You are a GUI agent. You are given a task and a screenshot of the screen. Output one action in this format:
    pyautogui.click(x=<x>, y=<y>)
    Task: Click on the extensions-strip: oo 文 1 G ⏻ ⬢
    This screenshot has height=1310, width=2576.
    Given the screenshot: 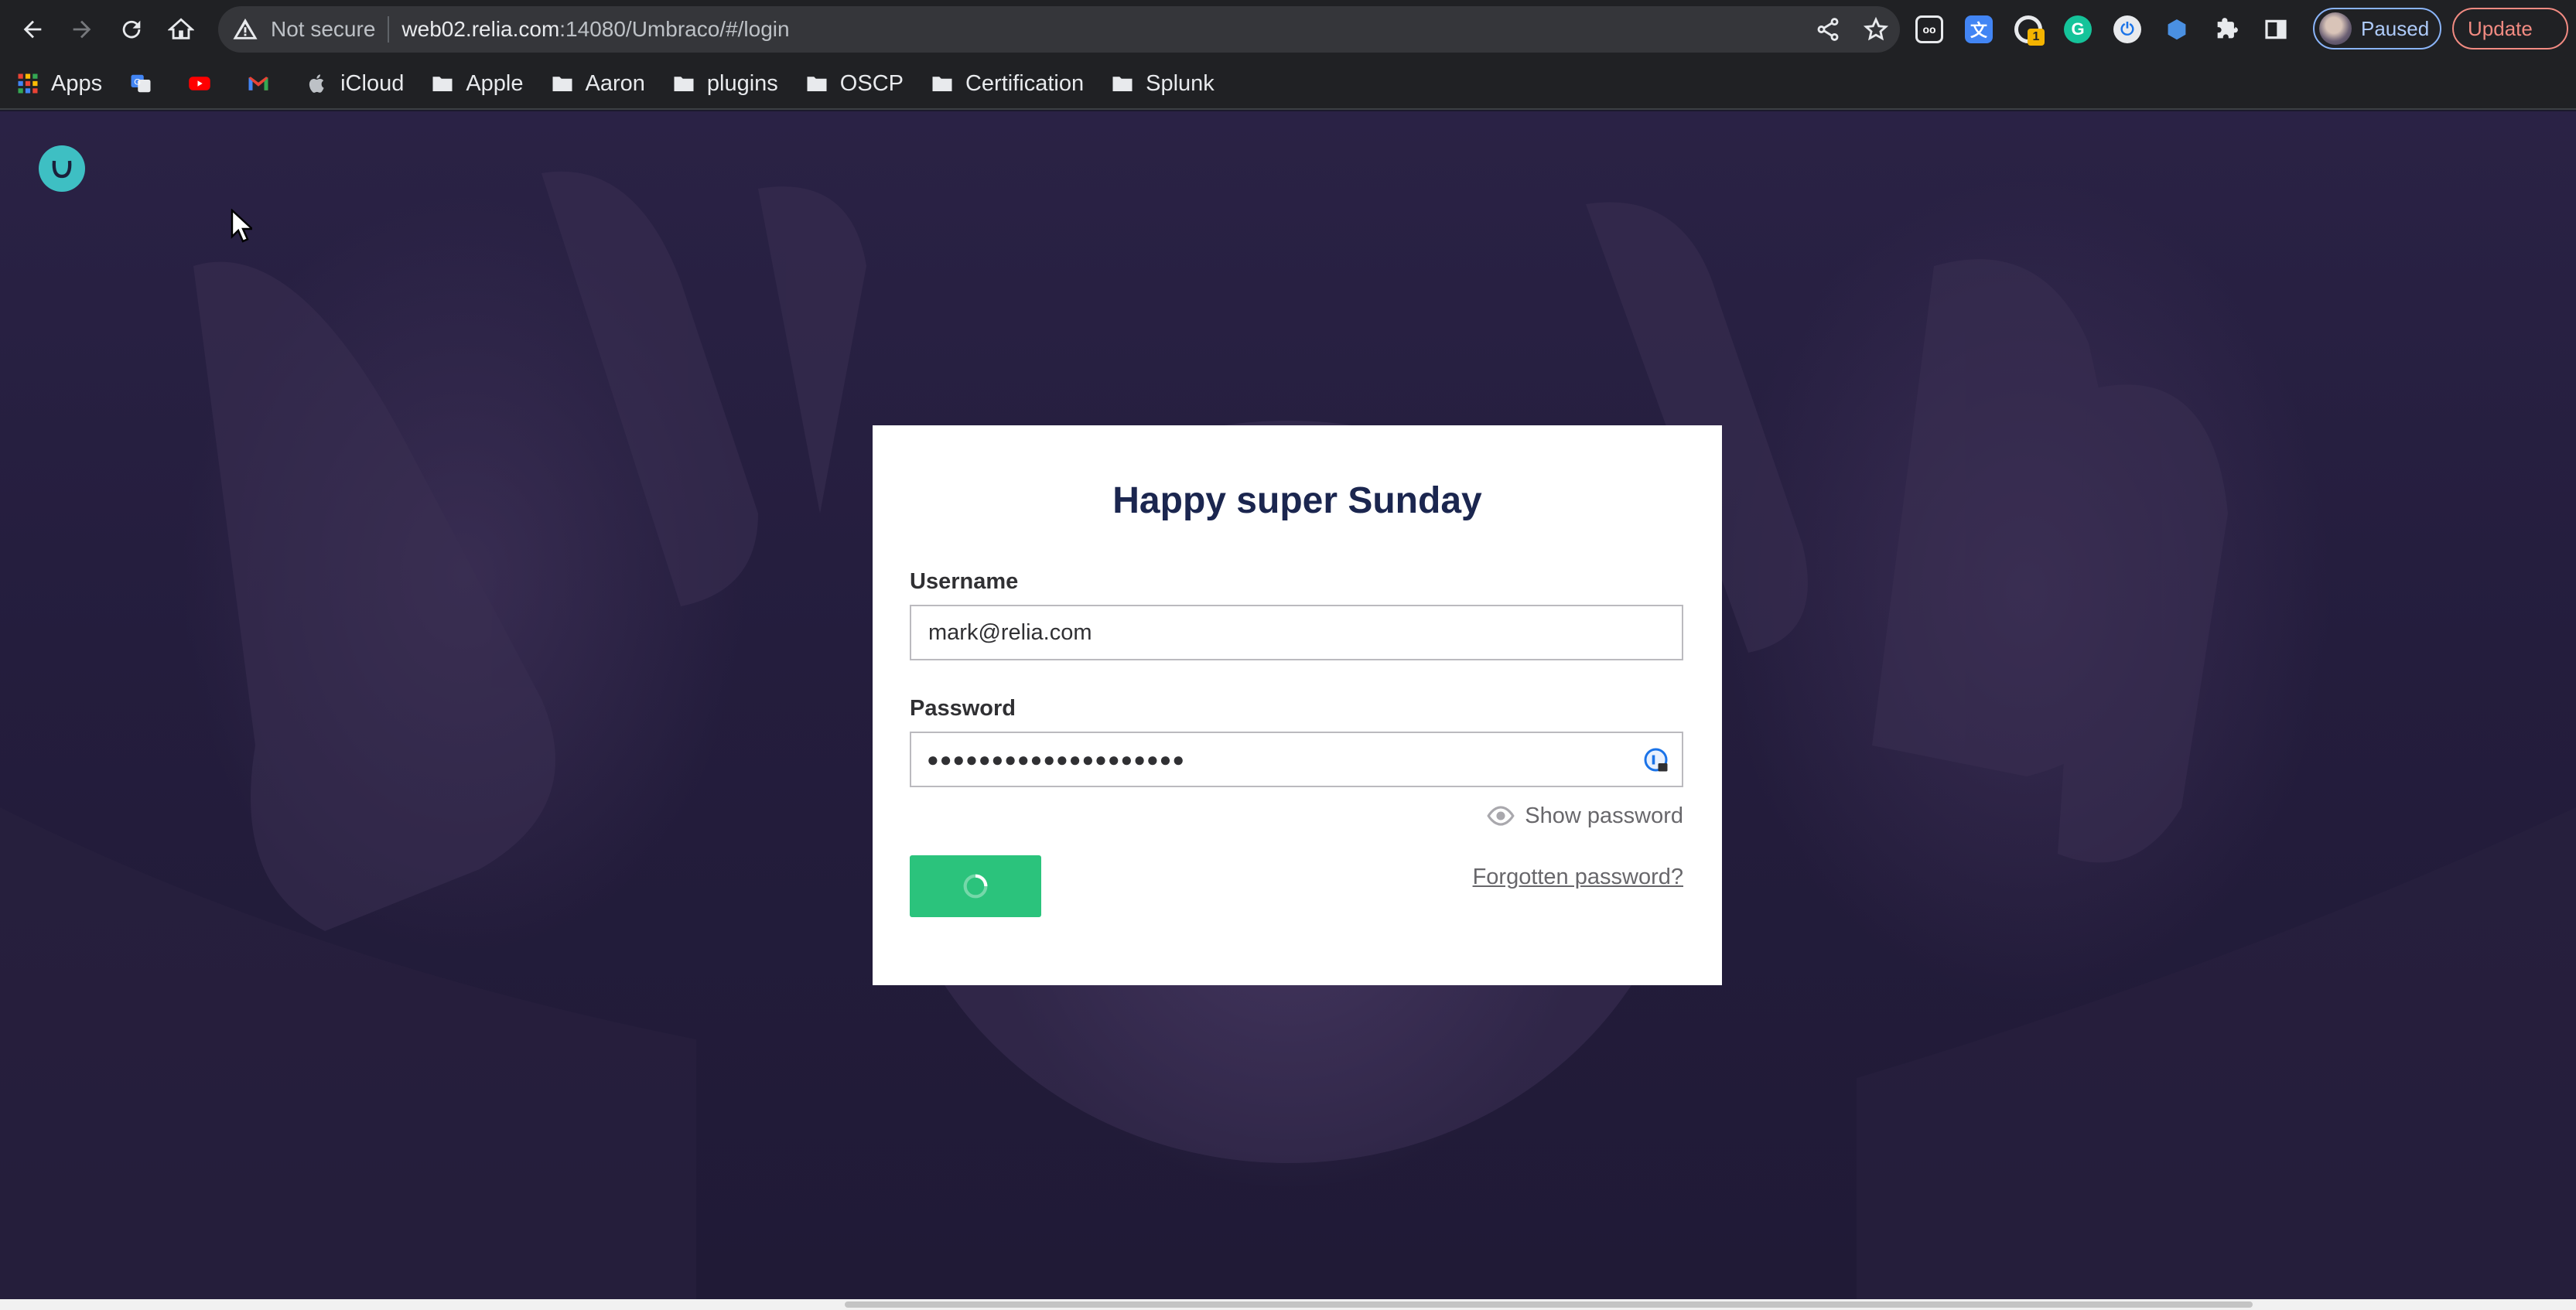 What is the action you would take?
    pyautogui.click(x=2102, y=29)
    